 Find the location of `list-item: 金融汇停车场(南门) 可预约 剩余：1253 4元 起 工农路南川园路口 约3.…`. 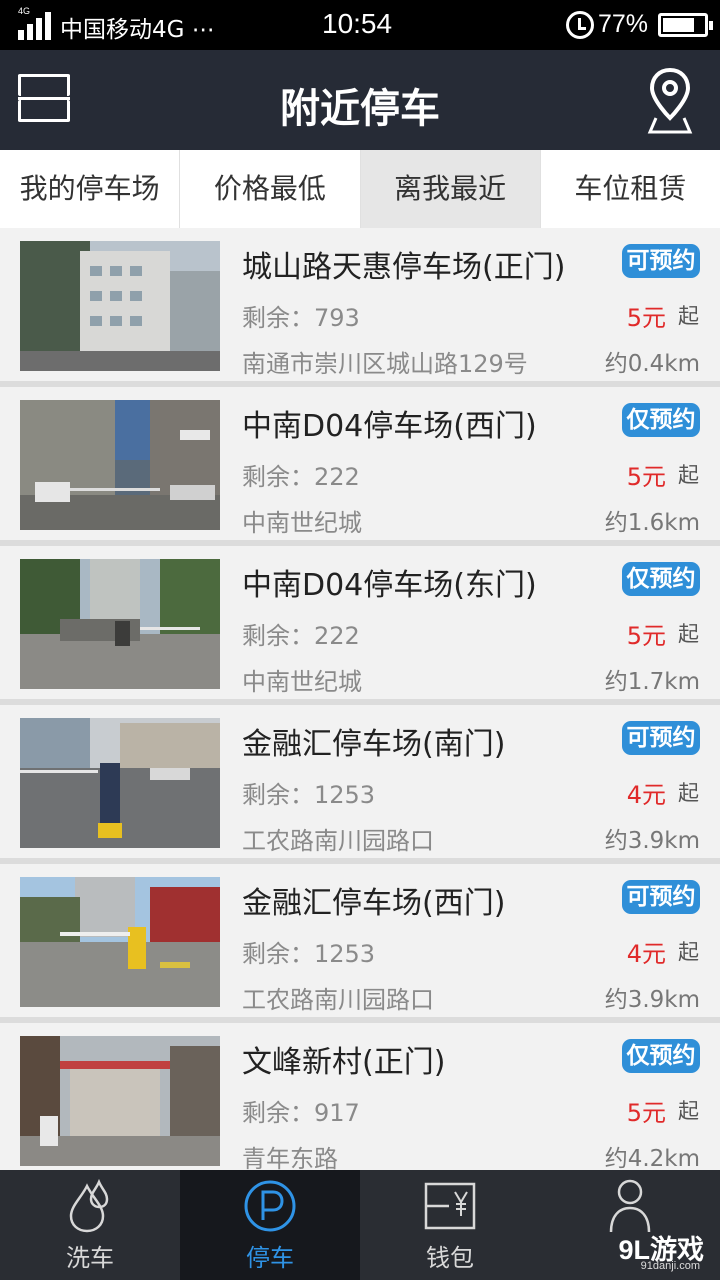

list-item: 金融汇停车场(南门) 可预约 剩余：1253 4元 起 工农路南川园路口 约3.… is located at coordinates (360, 781).